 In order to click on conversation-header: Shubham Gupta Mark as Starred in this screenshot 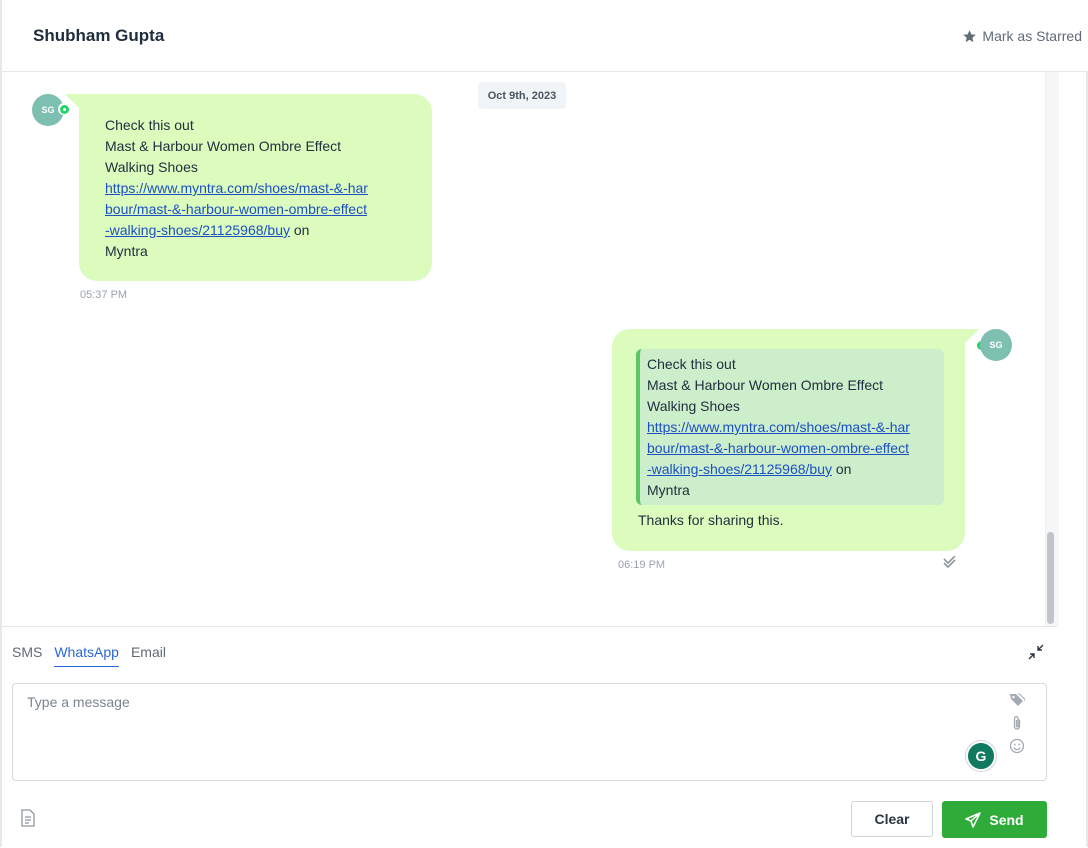, I will do `click(545, 36)`.